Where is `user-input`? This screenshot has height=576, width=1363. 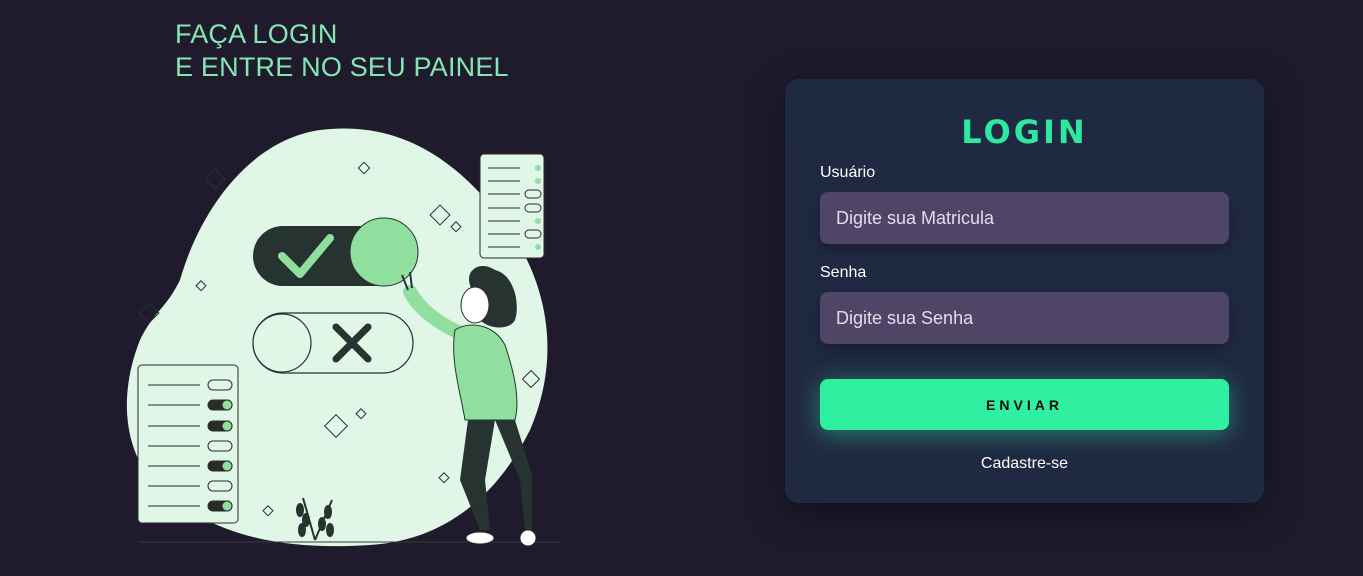 user-input is located at coordinates (1024, 218).